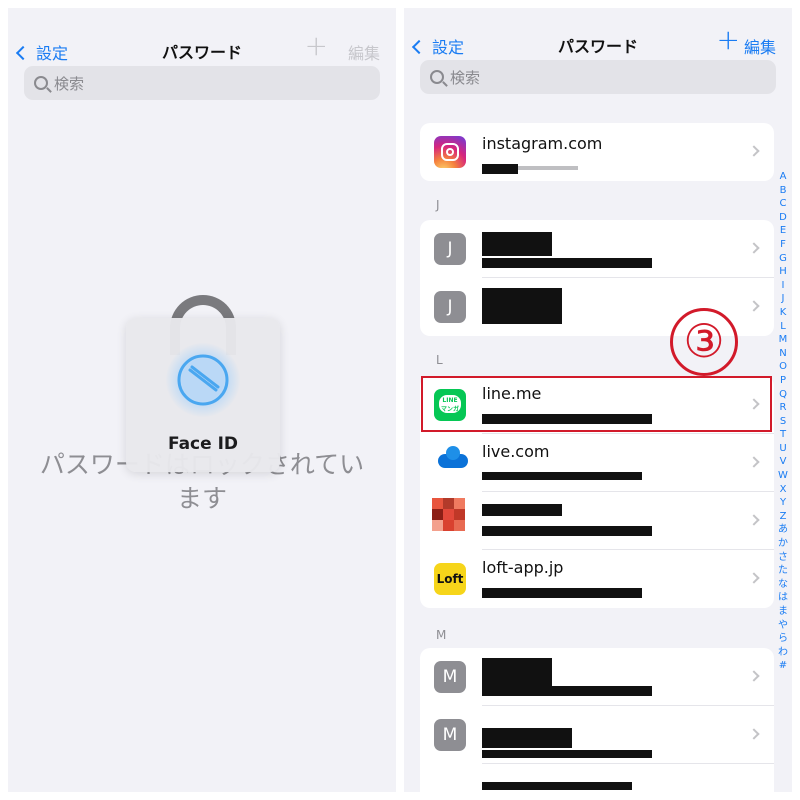 The width and height of the screenshot is (800, 800). I want to click on index-letter: X, so click(783, 490).